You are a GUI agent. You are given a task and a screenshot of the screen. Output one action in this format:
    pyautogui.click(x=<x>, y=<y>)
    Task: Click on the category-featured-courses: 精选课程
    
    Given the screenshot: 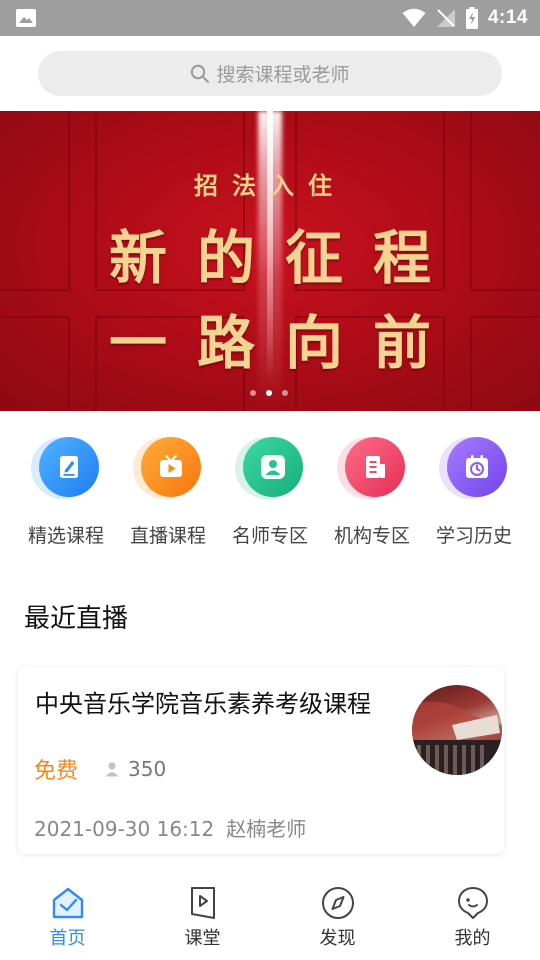 What is the action you would take?
    pyautogui.click(x=66, y=498)
    